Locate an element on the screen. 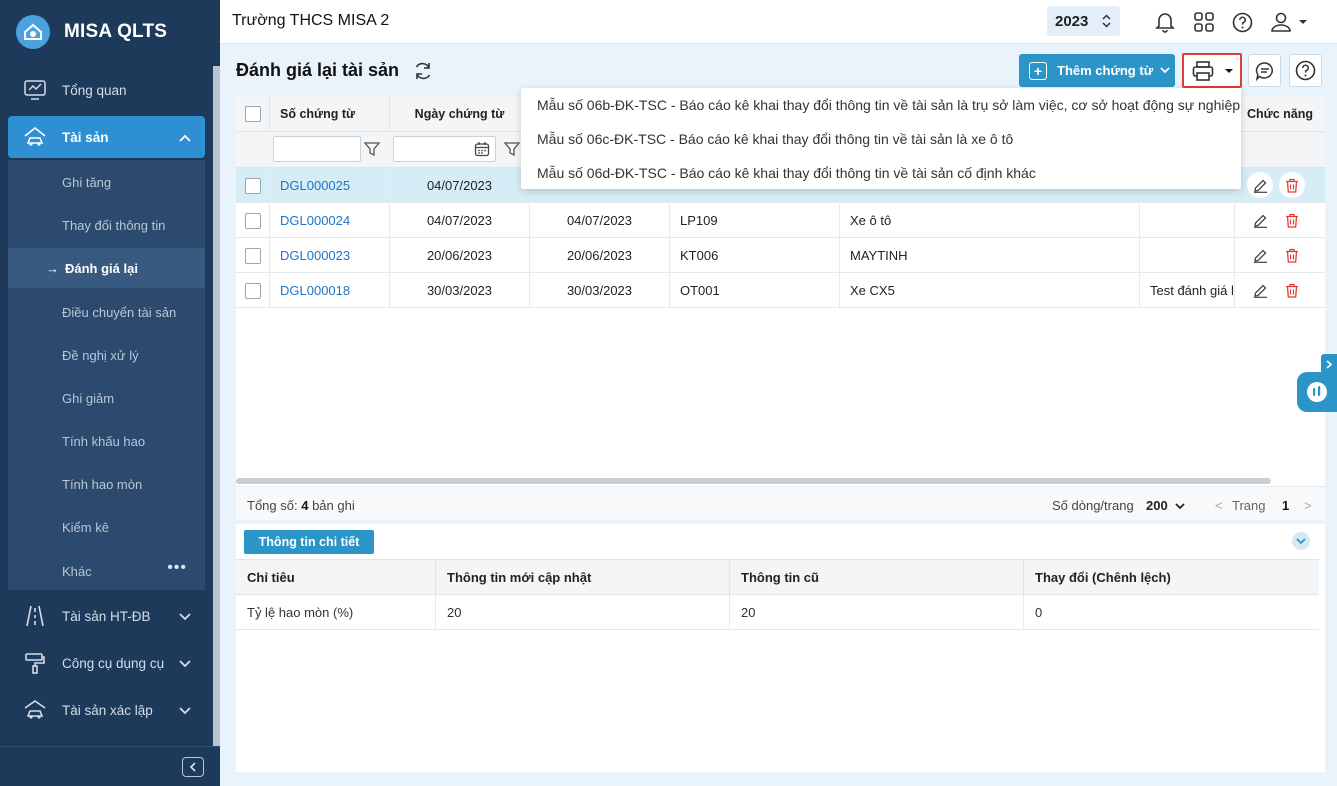 This screenshot has height=786, width=1337. select-all-checkbox is located at coordinates (252, 114).